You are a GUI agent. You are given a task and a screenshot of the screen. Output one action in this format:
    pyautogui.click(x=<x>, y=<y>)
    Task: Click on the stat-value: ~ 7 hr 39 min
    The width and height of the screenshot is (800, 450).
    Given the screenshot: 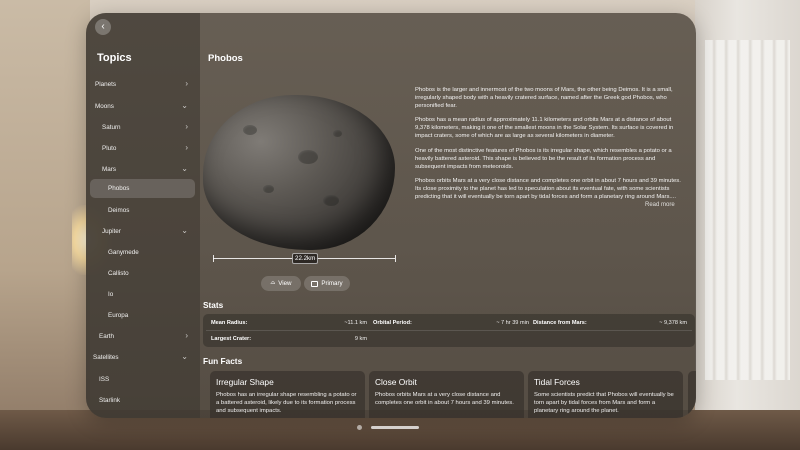 What is the action you would take?
    pyautogui.click(x=512, y=323)
    